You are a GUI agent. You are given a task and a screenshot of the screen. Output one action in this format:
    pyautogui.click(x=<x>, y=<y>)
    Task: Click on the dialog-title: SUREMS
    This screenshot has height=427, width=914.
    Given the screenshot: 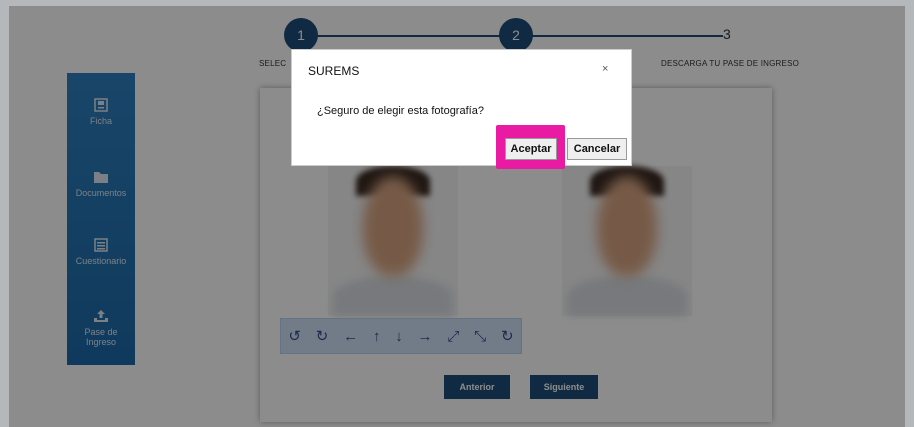 What is the action you would take?
    pyautogui.click(x=334, y=71)
    